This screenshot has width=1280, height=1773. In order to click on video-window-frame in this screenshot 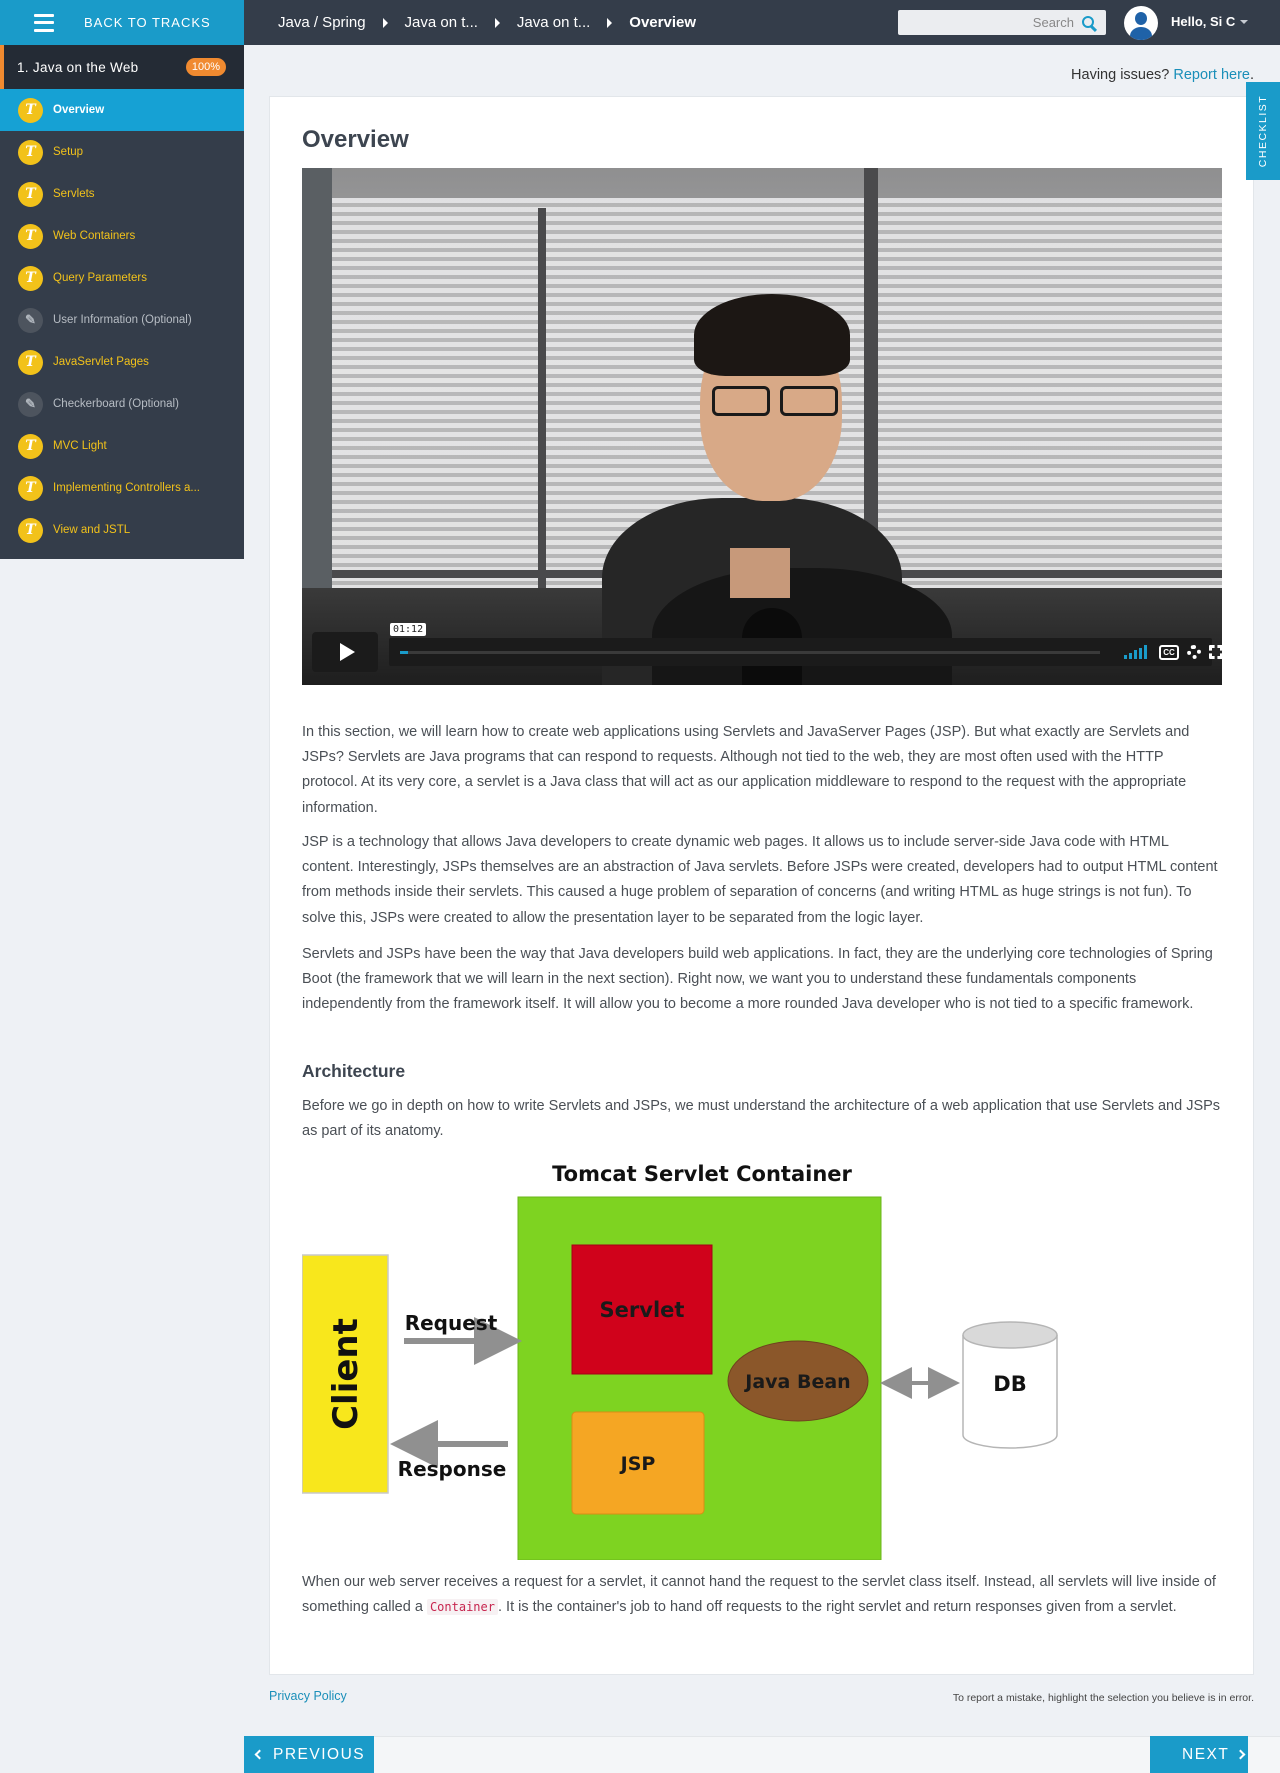, I will do `click(542, 418)`.